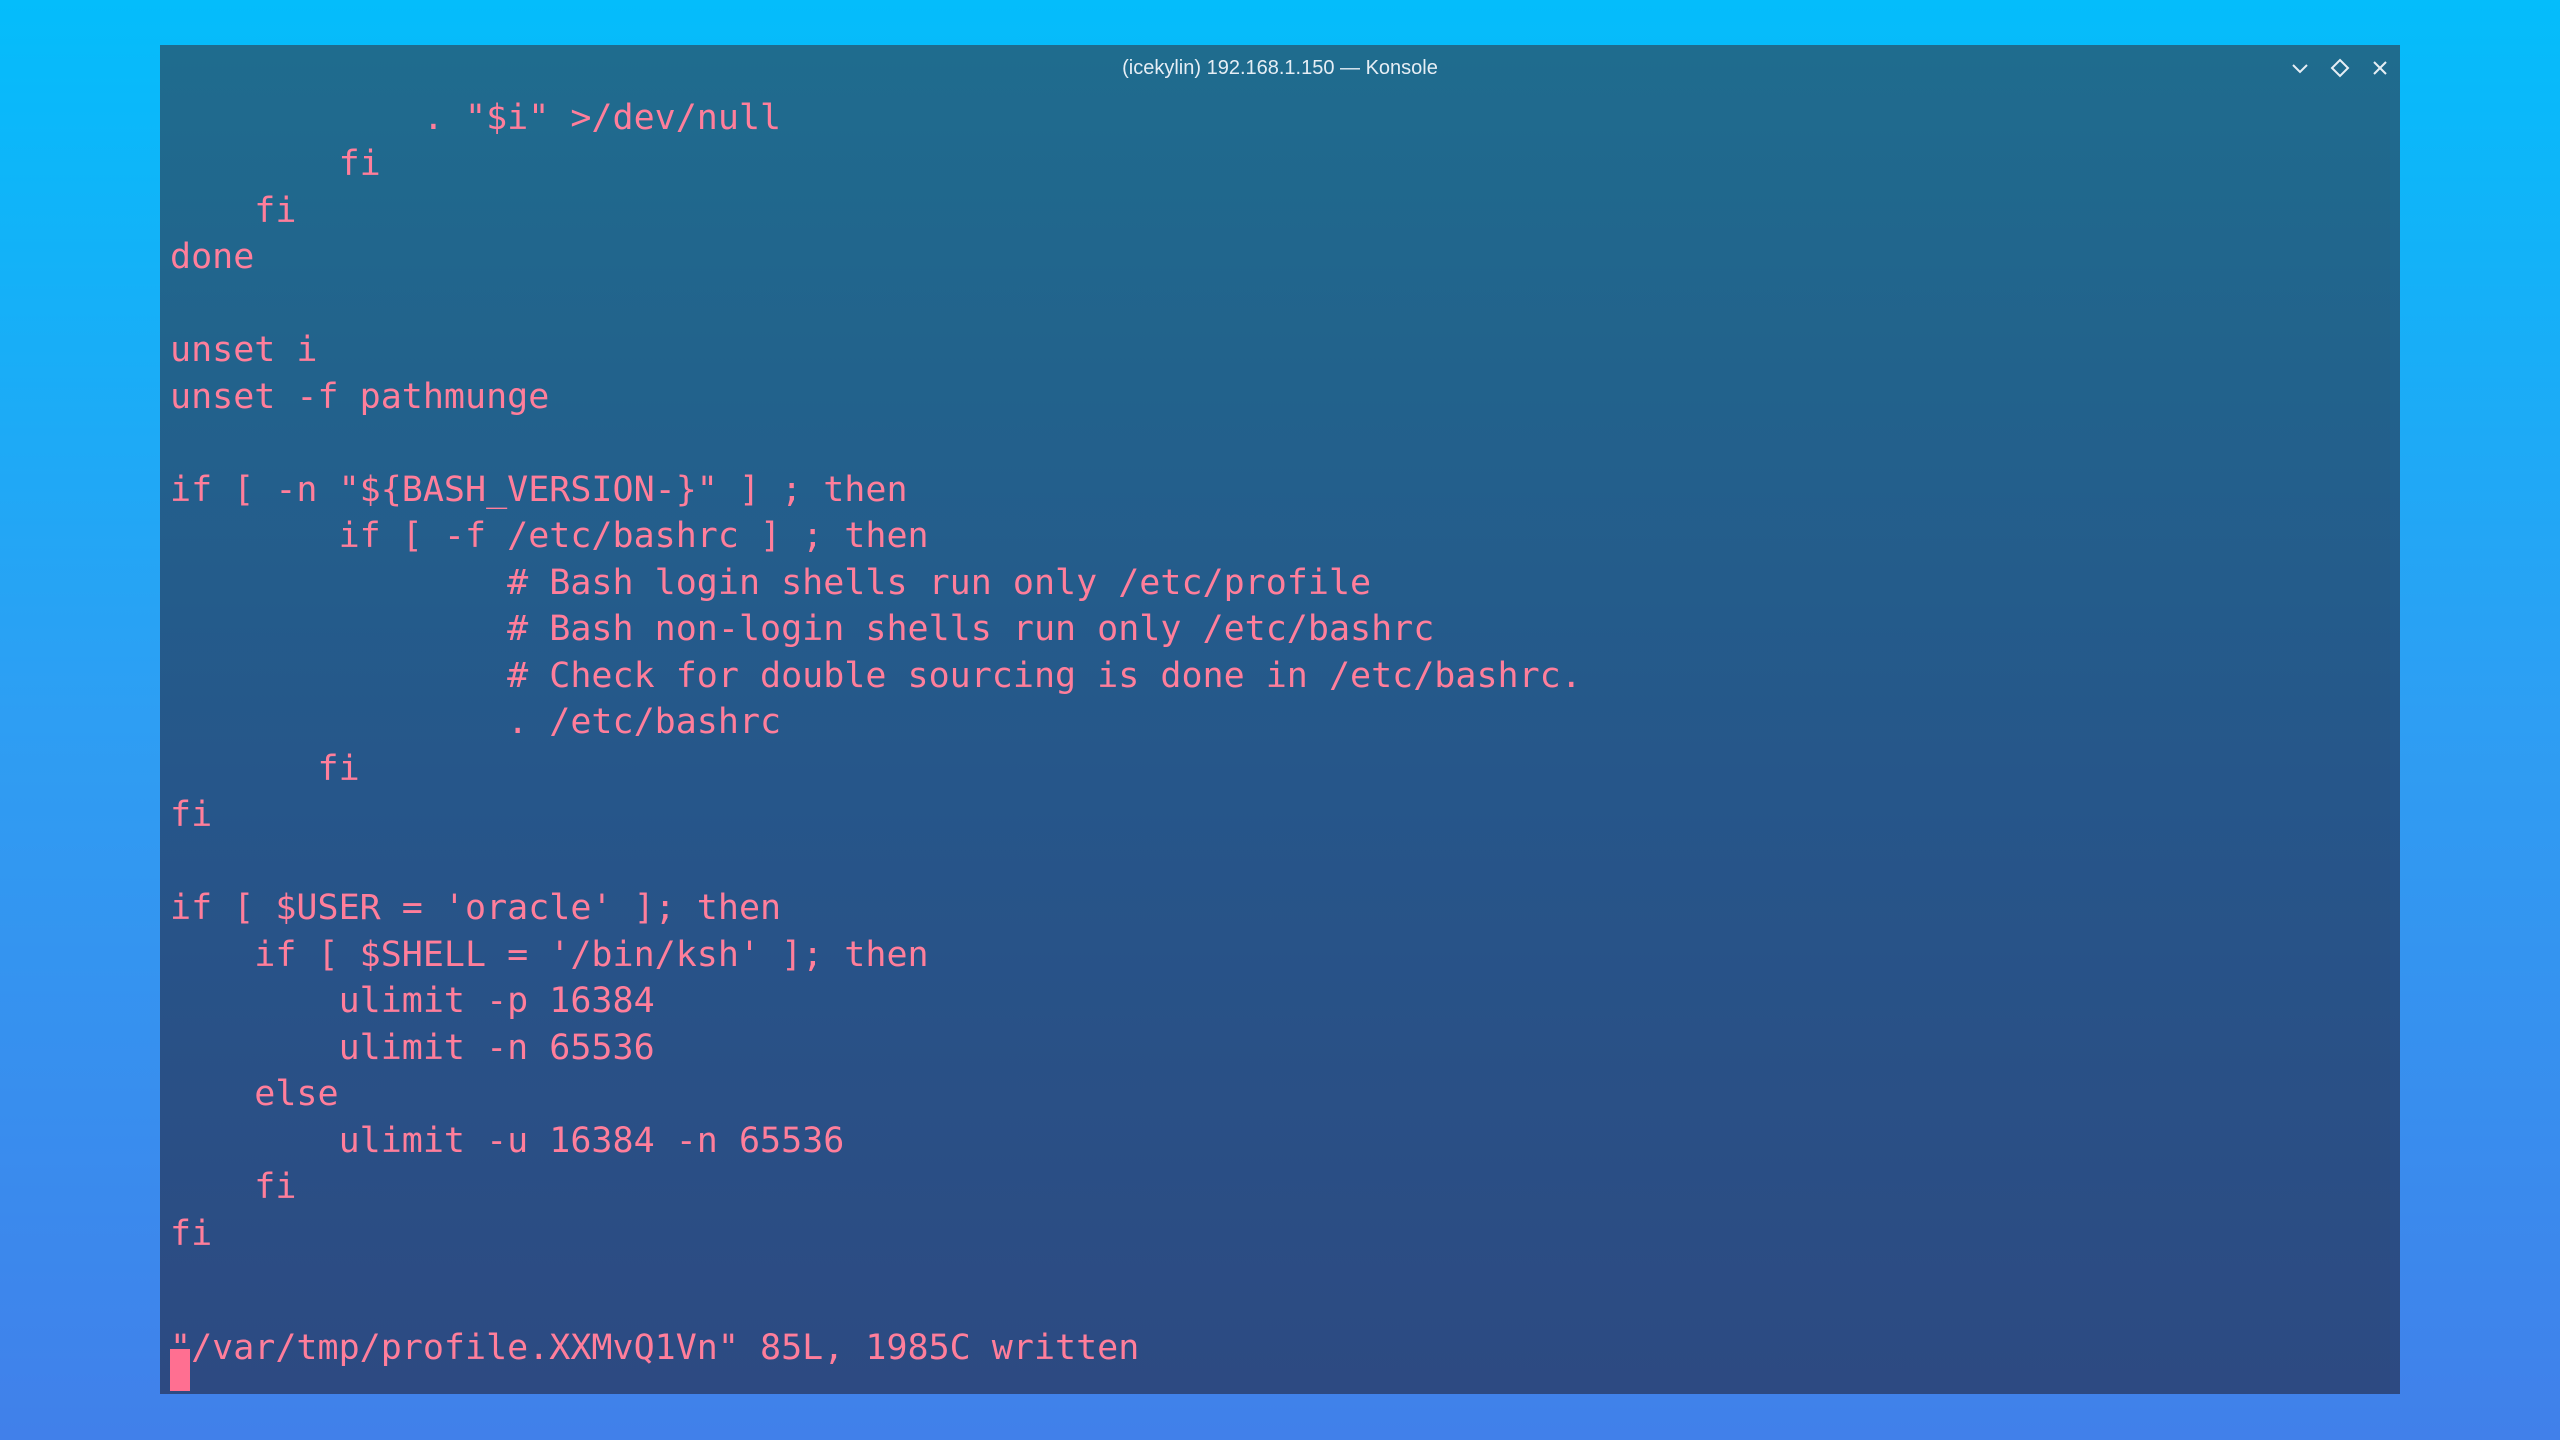  Describe the element at coordinates (476, 908) in the screenshot. I see `terminal-line: if [ $USER = 'oracle' ]; then` at that location.